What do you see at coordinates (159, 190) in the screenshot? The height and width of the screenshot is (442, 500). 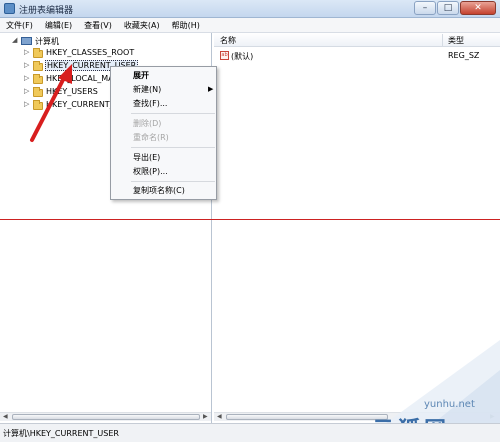 I see `ctx-copy-key-name: 复制项名称(C)` at bounding box center [159, 190].